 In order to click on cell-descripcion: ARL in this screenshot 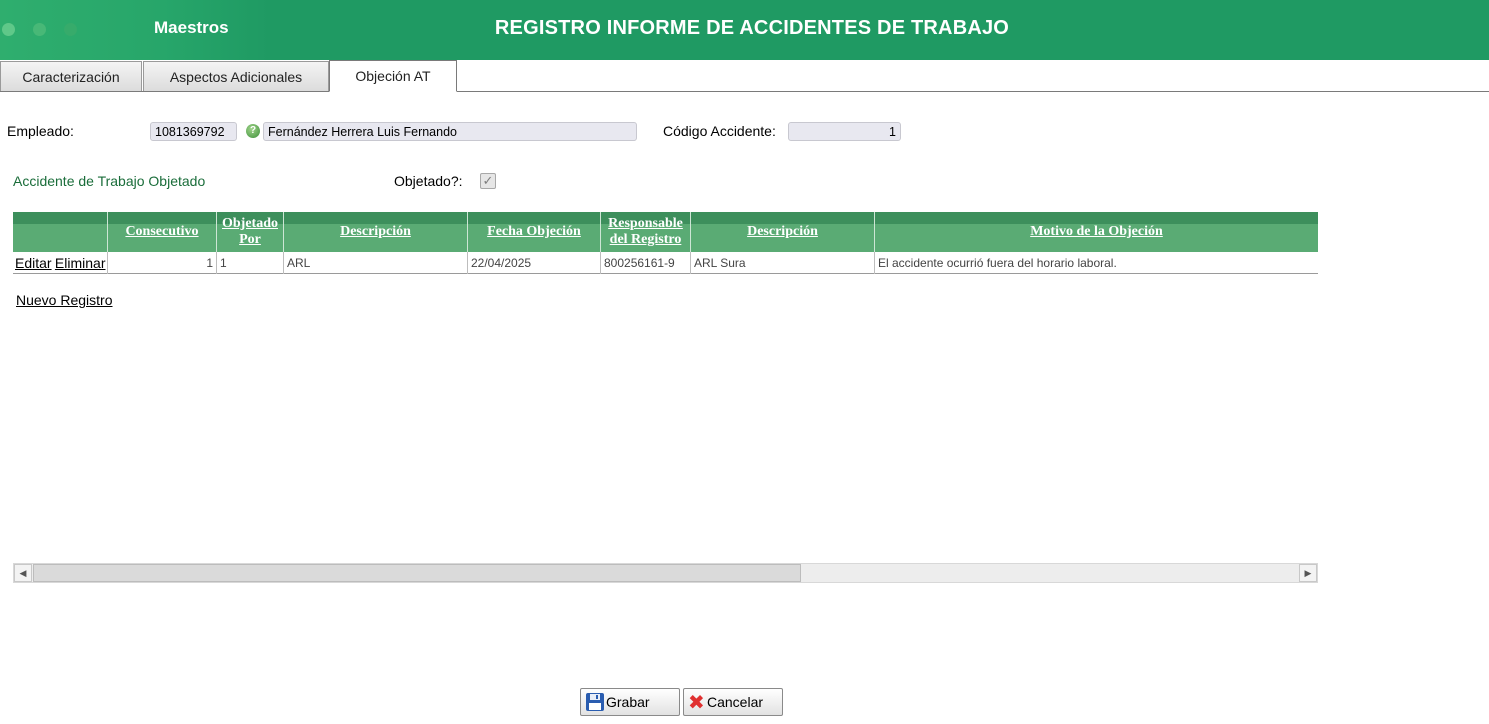, I will do `click(375, 263)`.